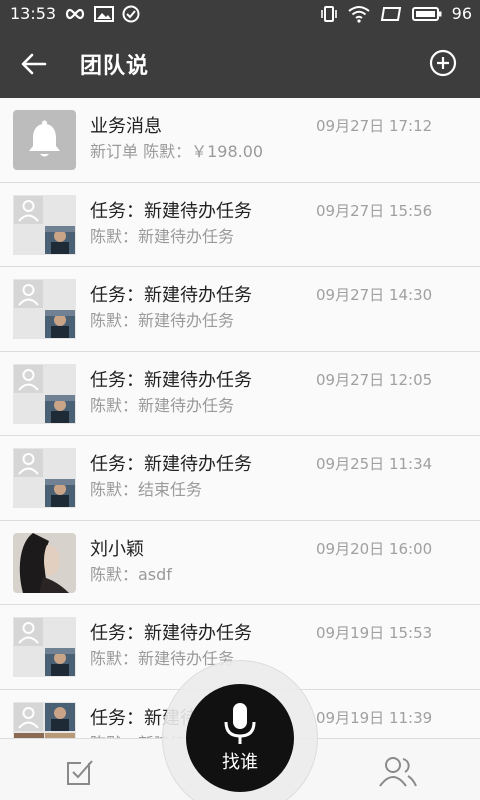  Describe the element at coordinates (359, 14) in the screenshot. I see `wifi-icon` at that location.